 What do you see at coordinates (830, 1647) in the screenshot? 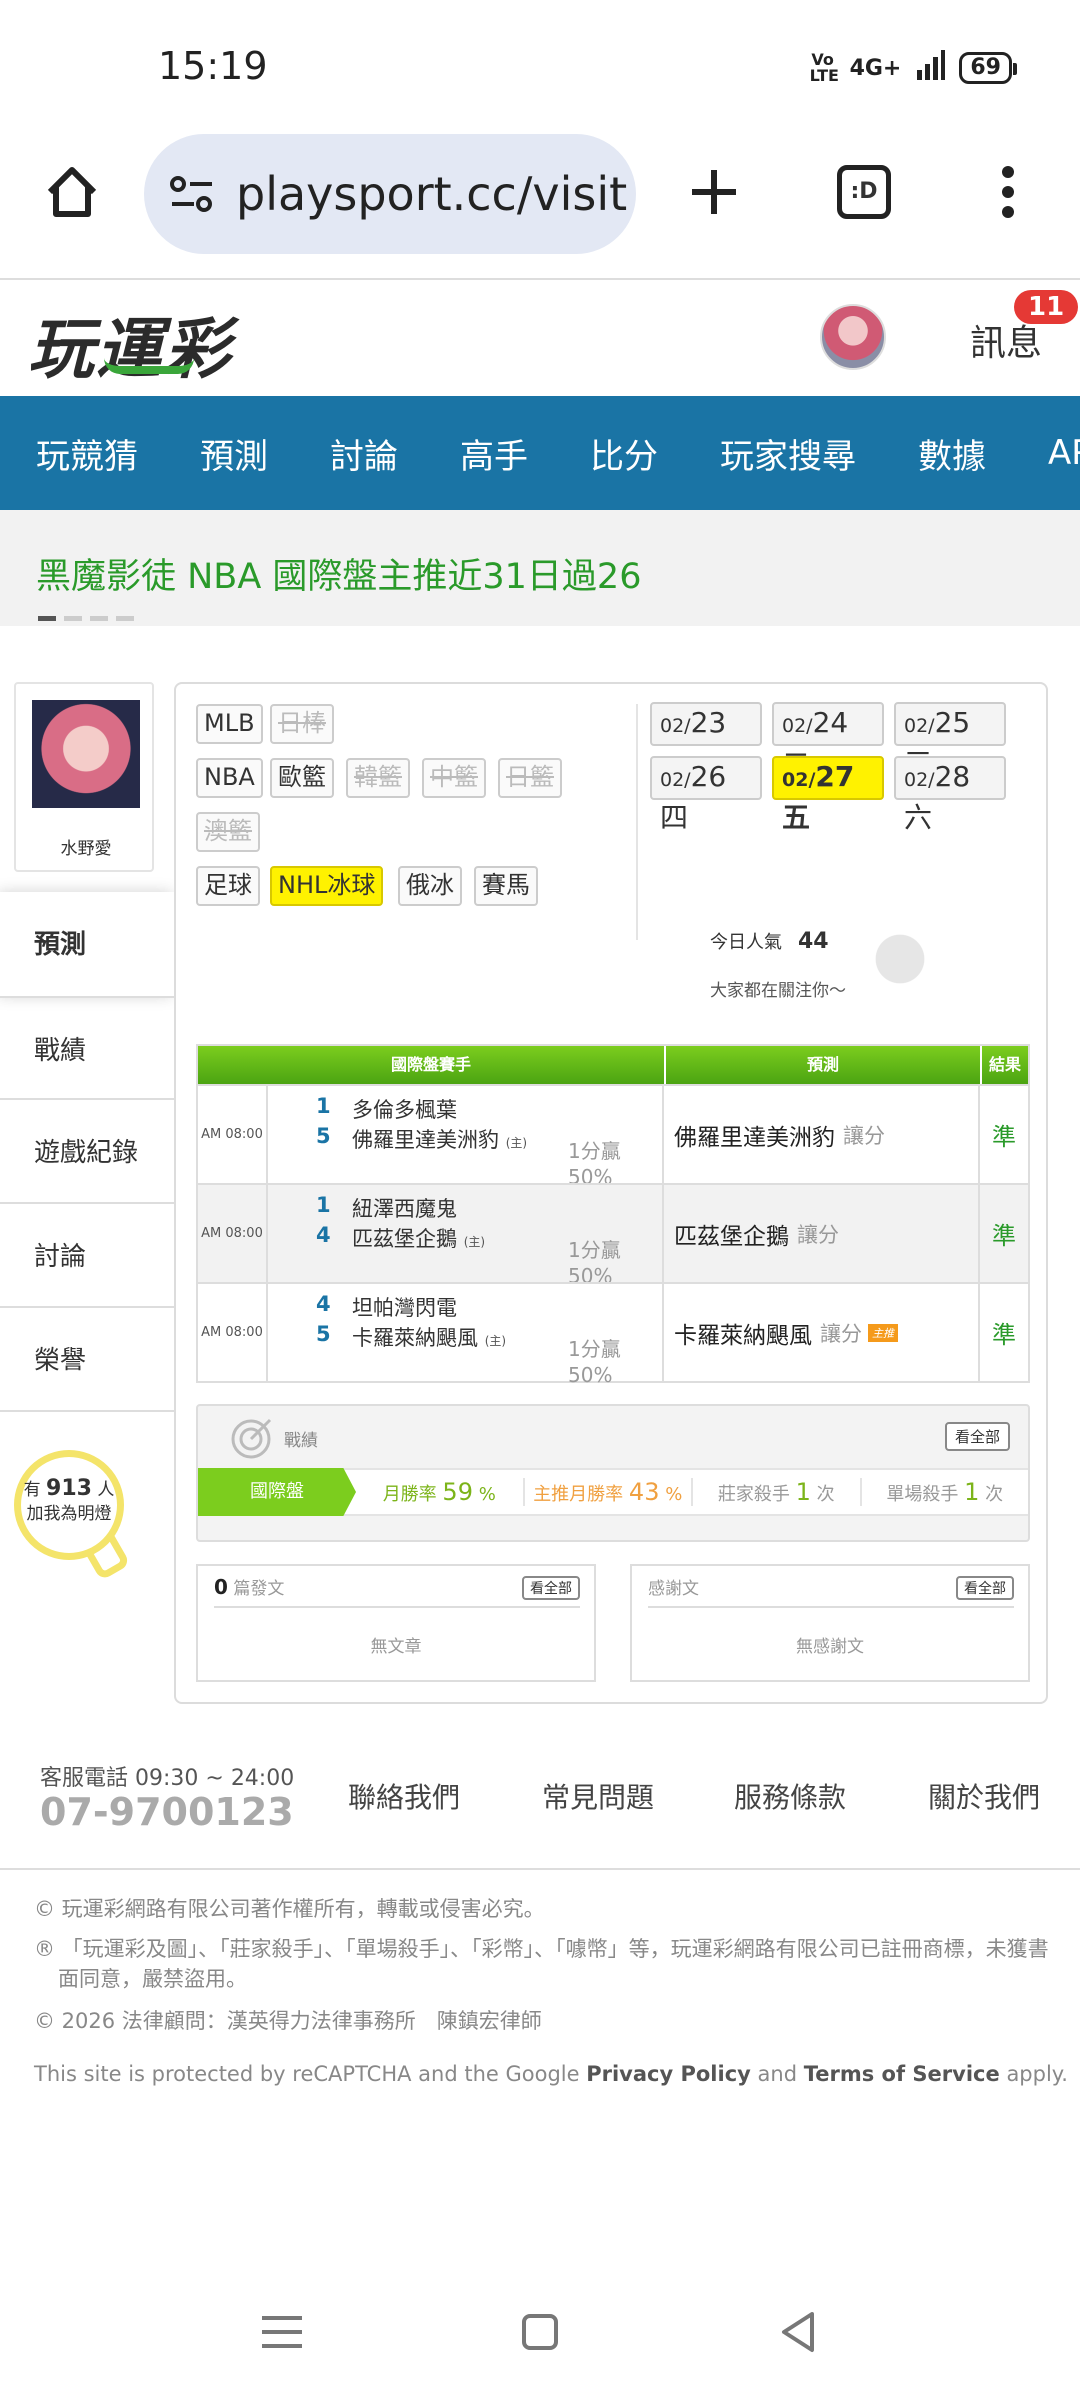
I see `thanks-empty: 無感謝文` at bounding box center [830, 1647].